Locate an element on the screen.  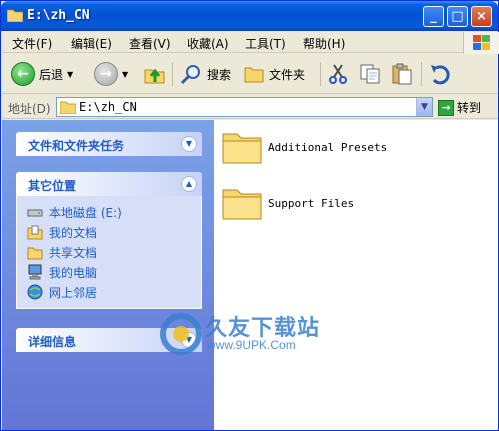
place-link-network-places: 网上邻居 is located at coordinates (114, 292).